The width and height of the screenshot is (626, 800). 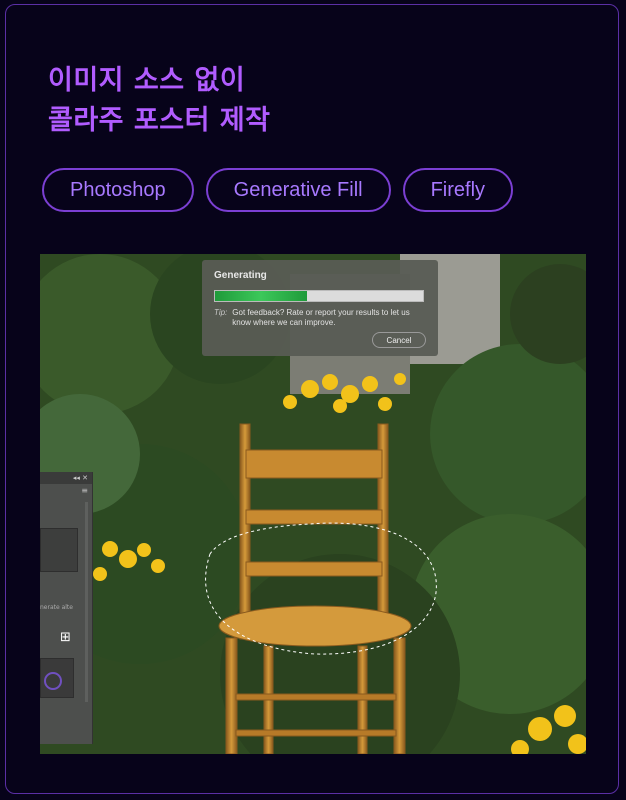 What do you see at coordinates (298, 190) in the screenshot?
I see `tag-generative-fill: Generative Fill` at bounding box center [298, 190].